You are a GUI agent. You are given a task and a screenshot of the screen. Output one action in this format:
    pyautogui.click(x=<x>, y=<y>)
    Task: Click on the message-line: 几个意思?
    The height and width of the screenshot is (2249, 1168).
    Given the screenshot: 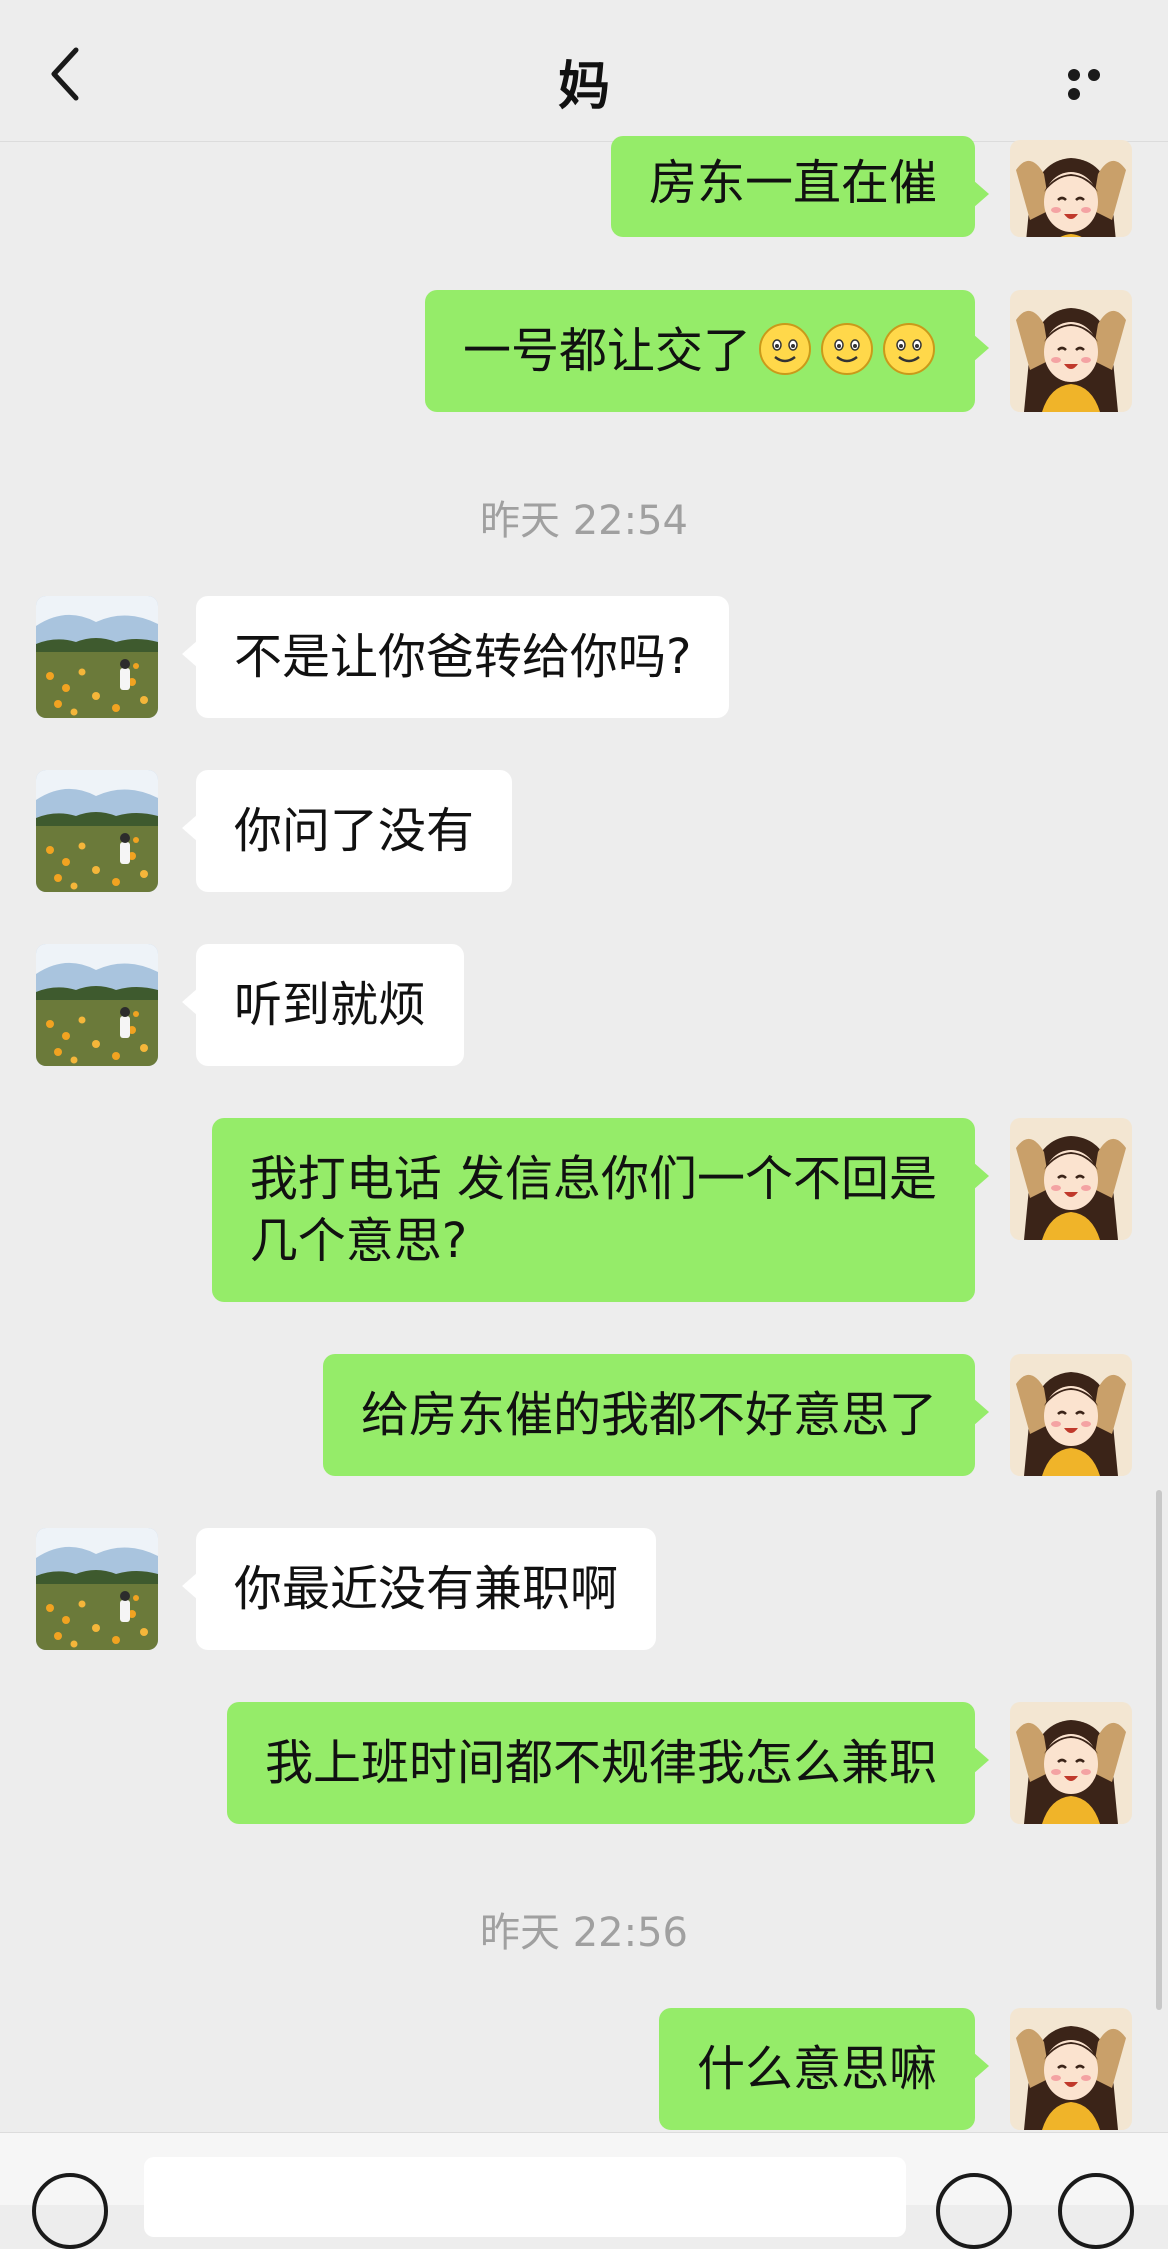 What is the action you would take?
    pyautogui.click(x=358, y=1241)
    